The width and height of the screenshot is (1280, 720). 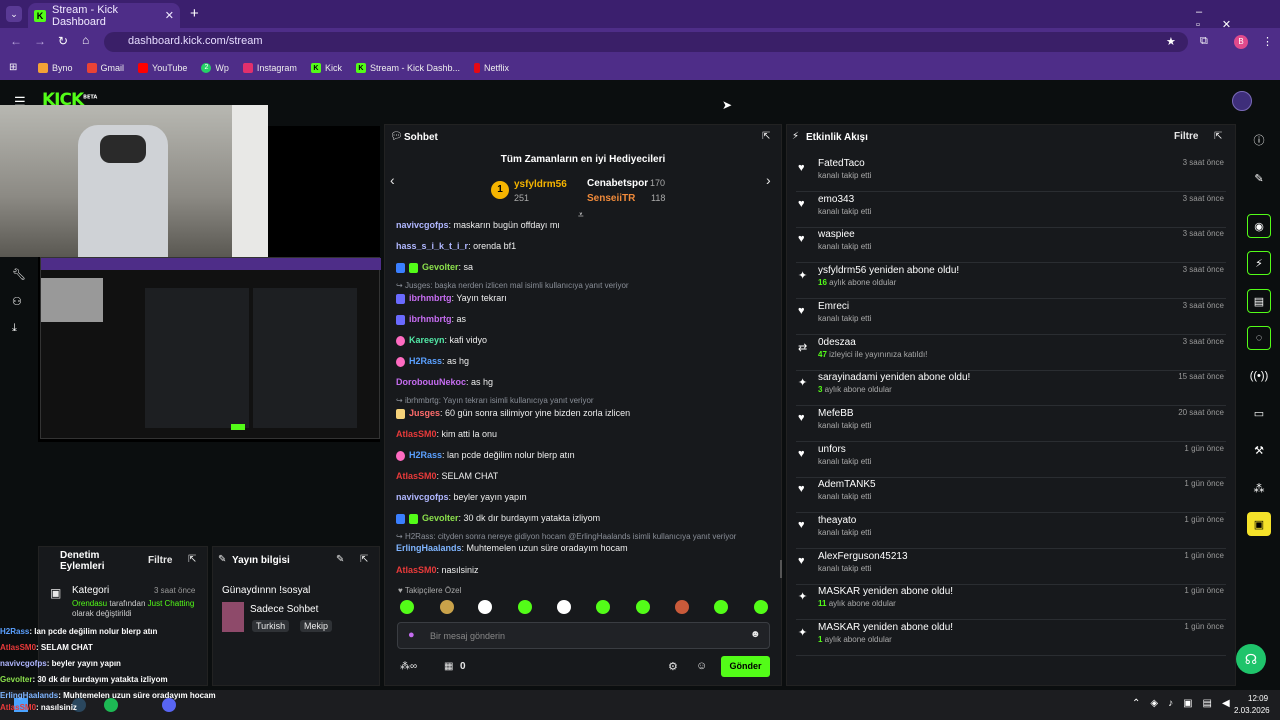 I want to click on gifter-name: ysfyldrm56, so click(x=540, y=184).